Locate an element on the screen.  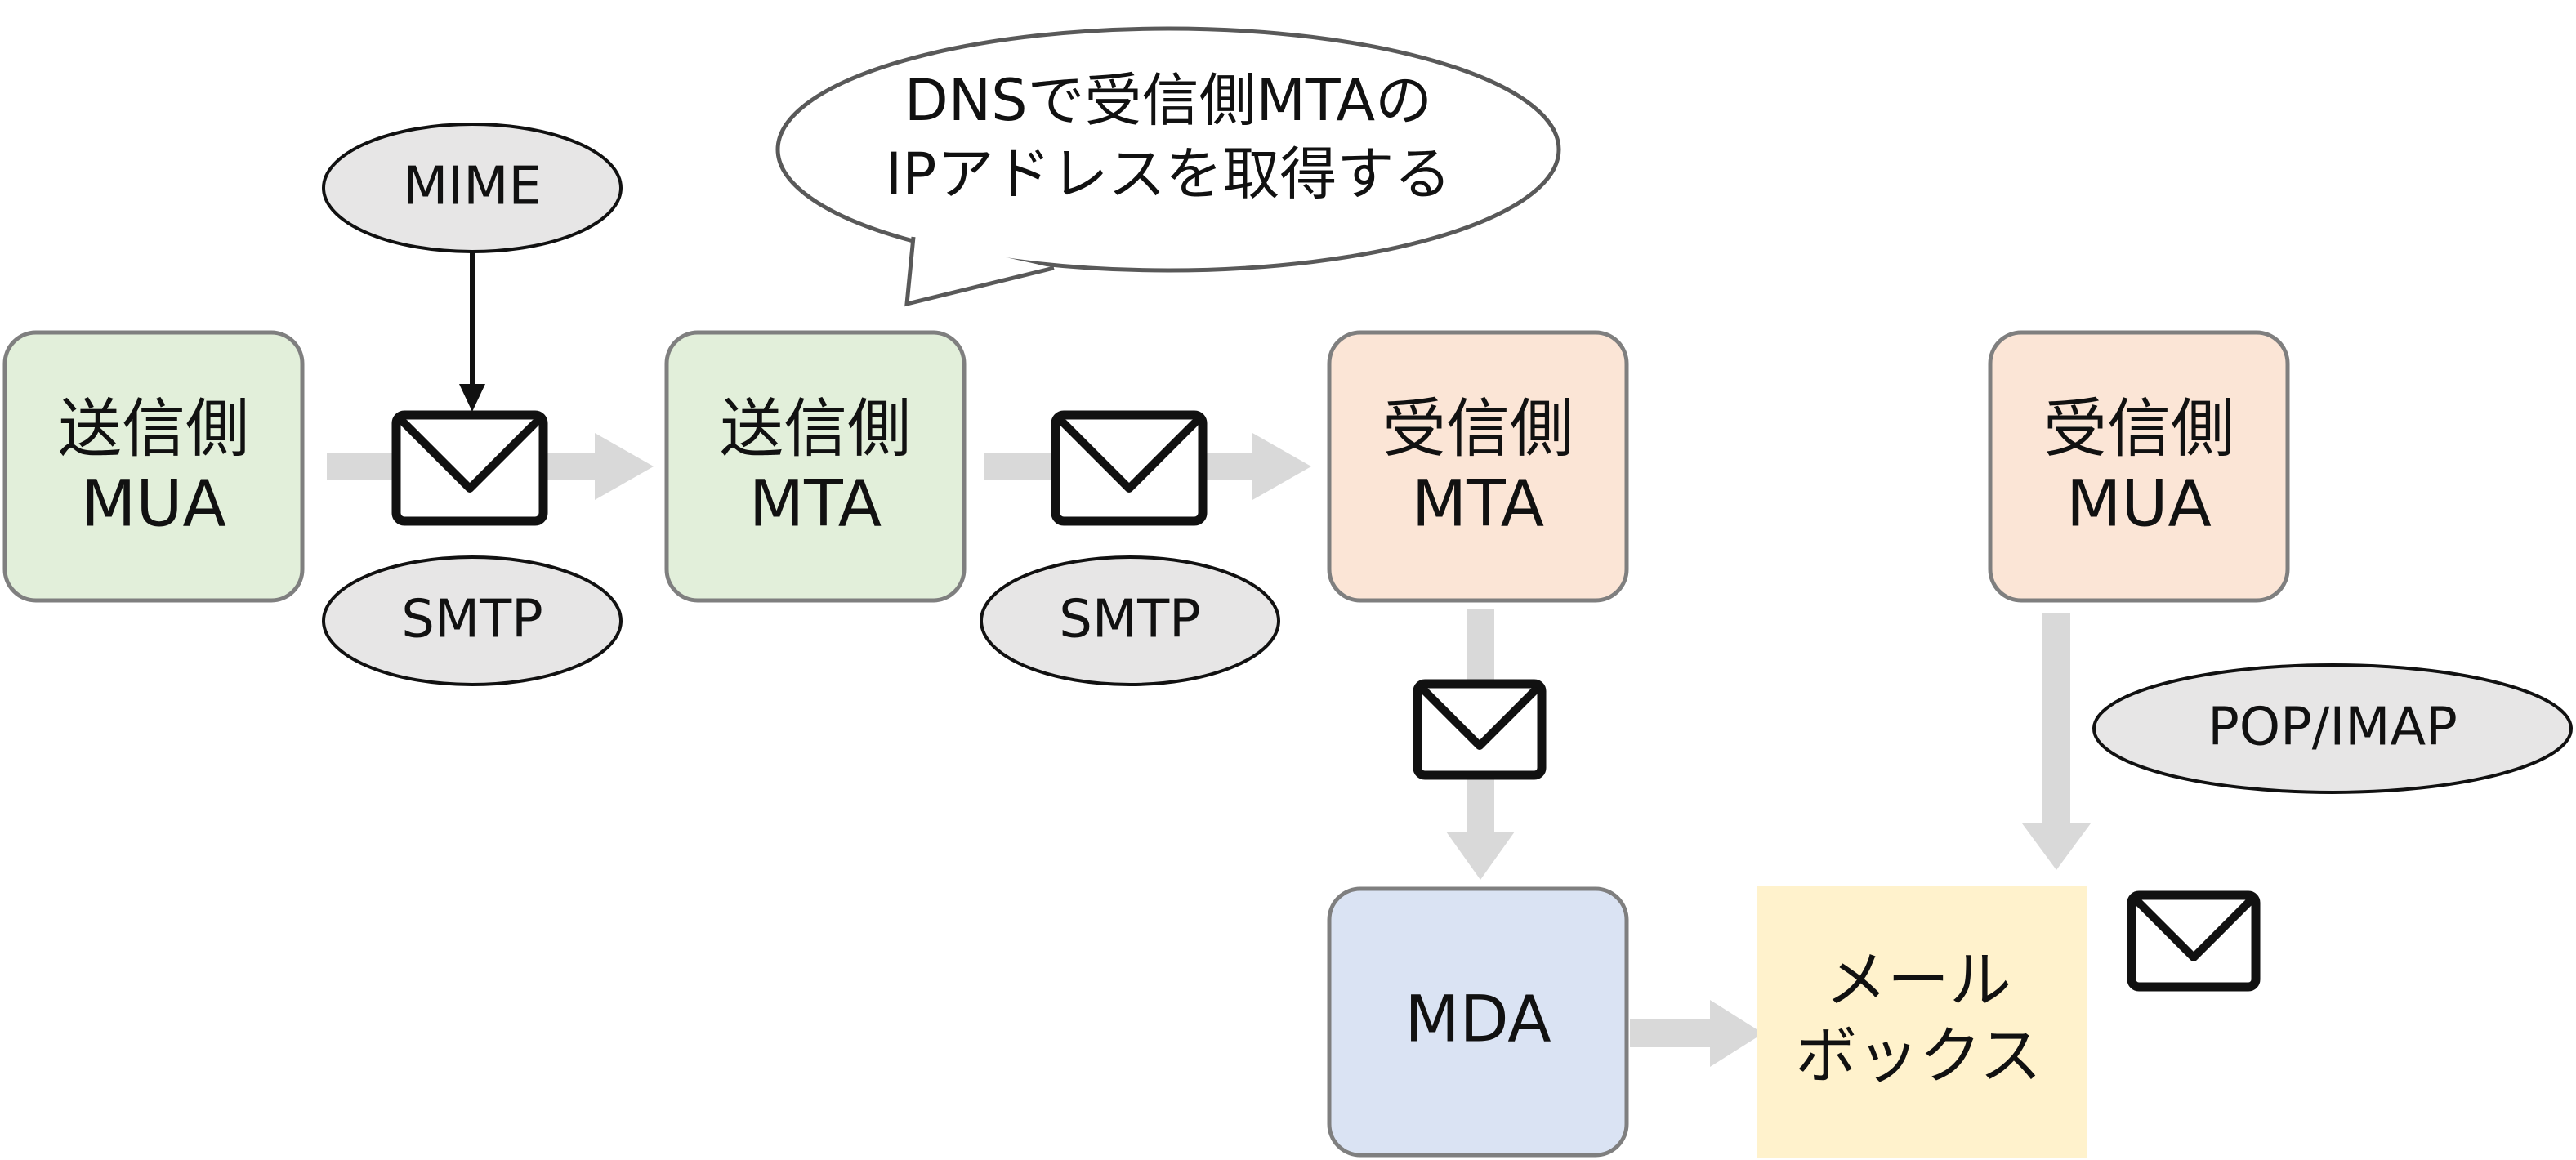
dns-callout: DNSで受信側MTAの IPアドレスを取得する is located at coordinates (1168, 166).